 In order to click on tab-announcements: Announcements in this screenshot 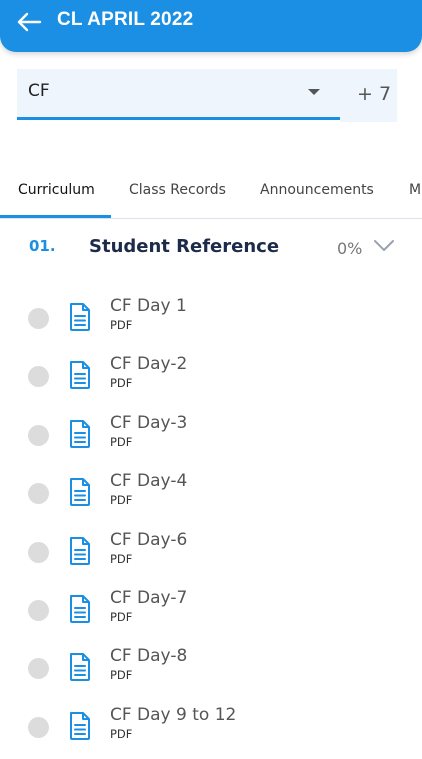, I will do `click(317, 190)`.